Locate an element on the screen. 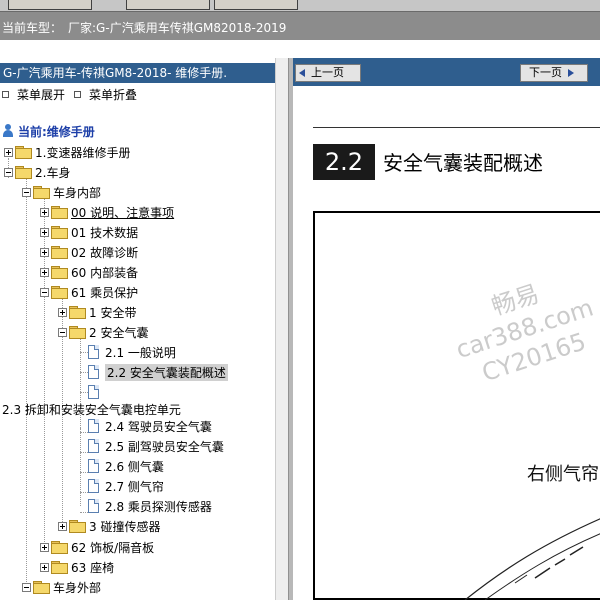 Image resolution: width=600 pixels, height=600 pixels. collapse-all-button: 菜单折叠 is located at coordinates (105, 94).